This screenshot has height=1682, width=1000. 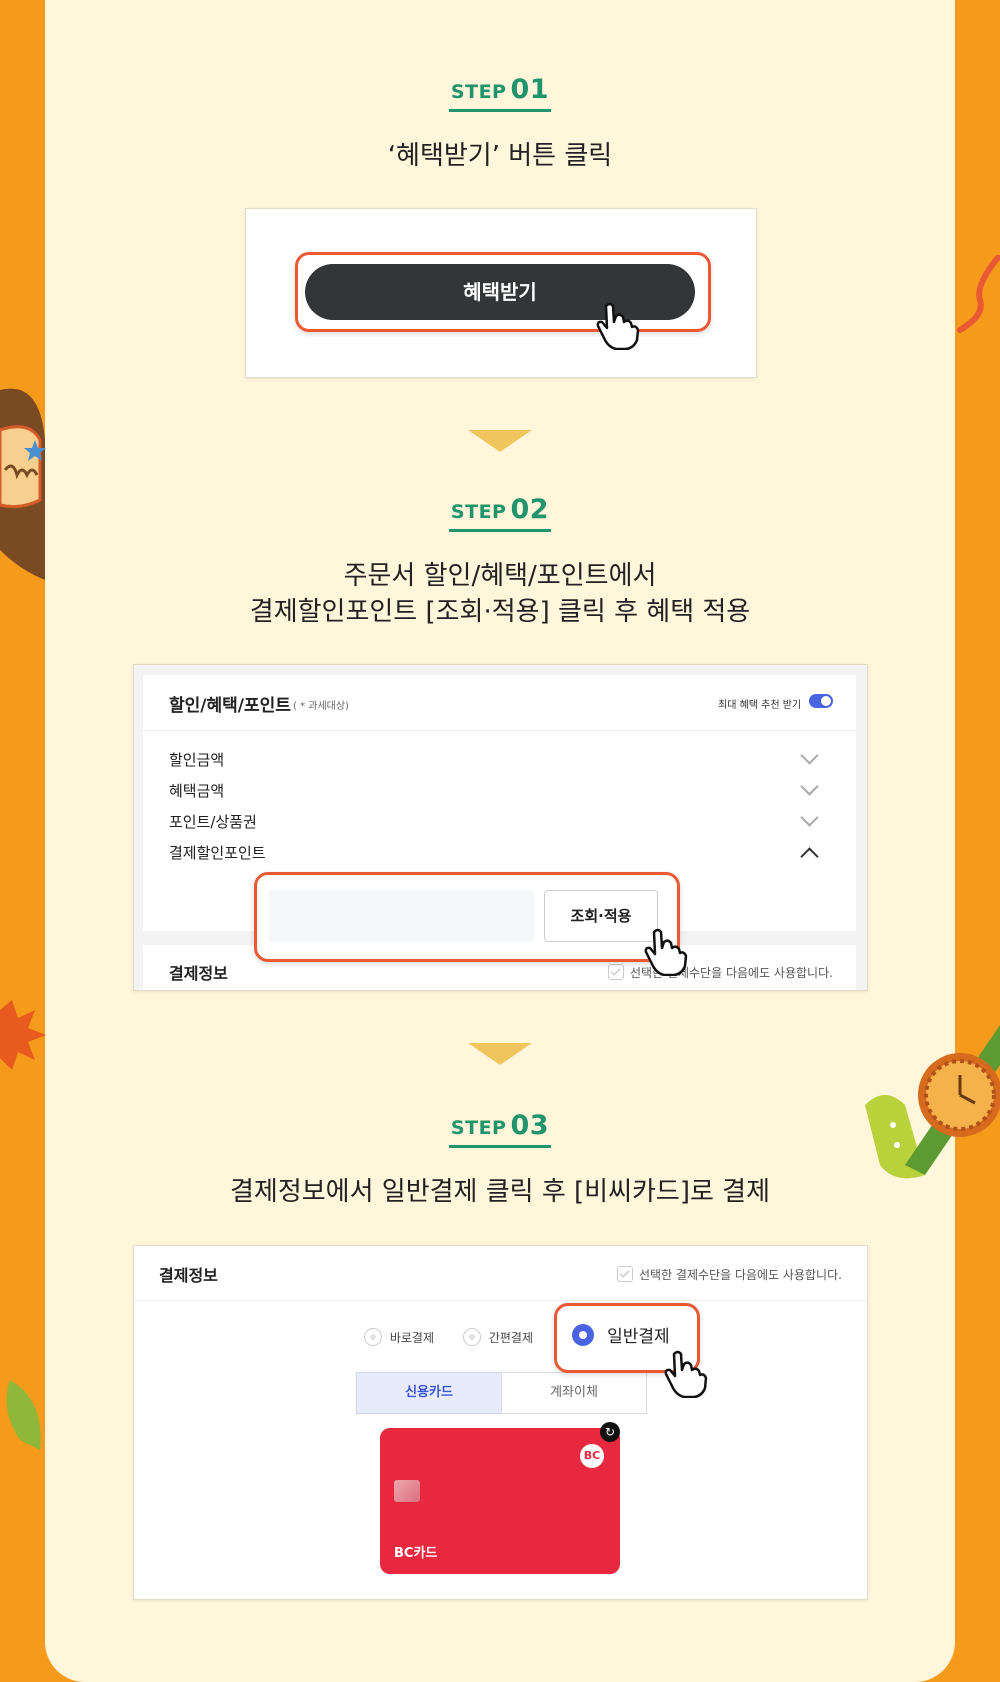 What do you see at coordinates (500, 576) in the screenshot?
I see `step2-desc-line1: 주문서 할인/혜택/포인트에서` at bounding box center [500, 576].